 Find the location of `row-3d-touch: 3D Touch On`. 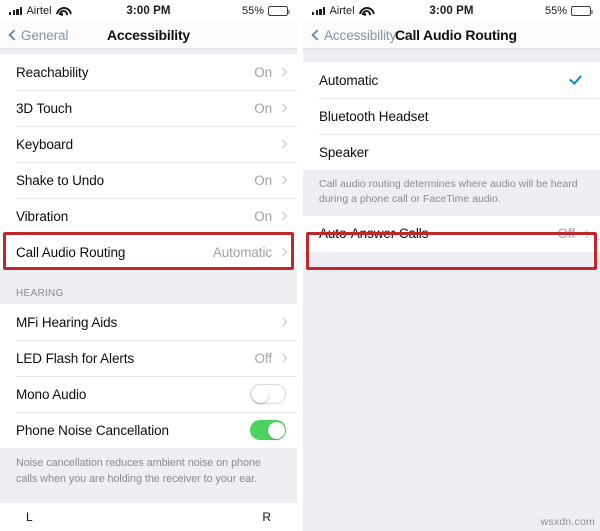

row-3d-touch: 3D Touch On is located at coordinates (148, 108).